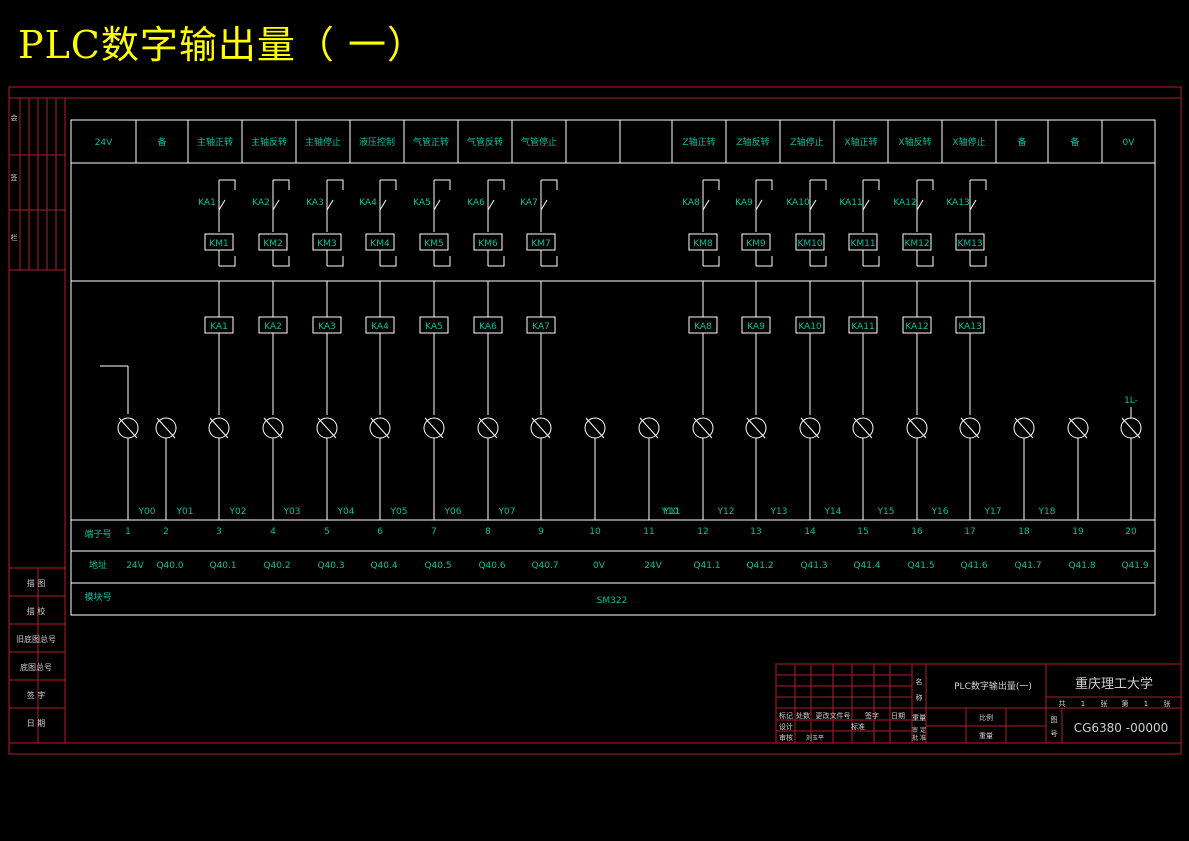  I want to click on header-cell-text: X轴停止, so click(968, 142).